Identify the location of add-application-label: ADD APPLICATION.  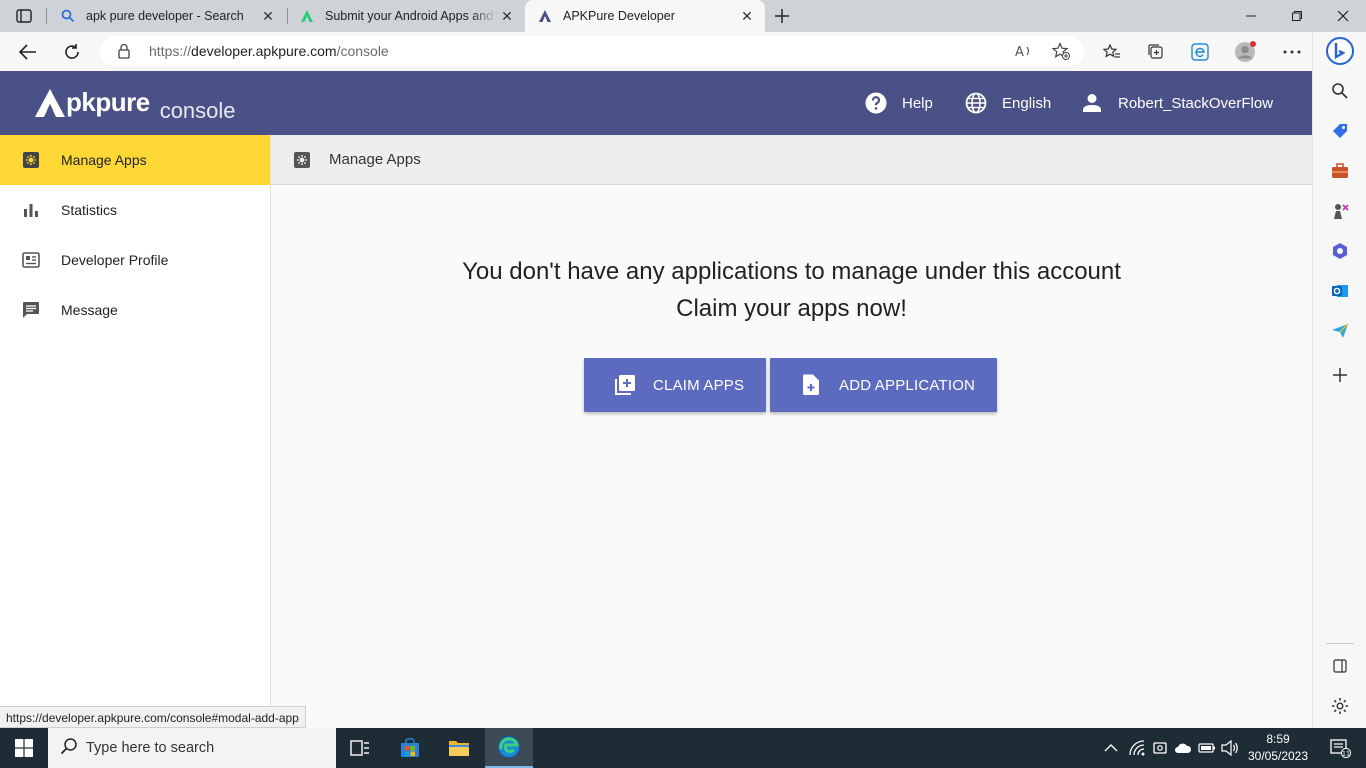
(907, 385).